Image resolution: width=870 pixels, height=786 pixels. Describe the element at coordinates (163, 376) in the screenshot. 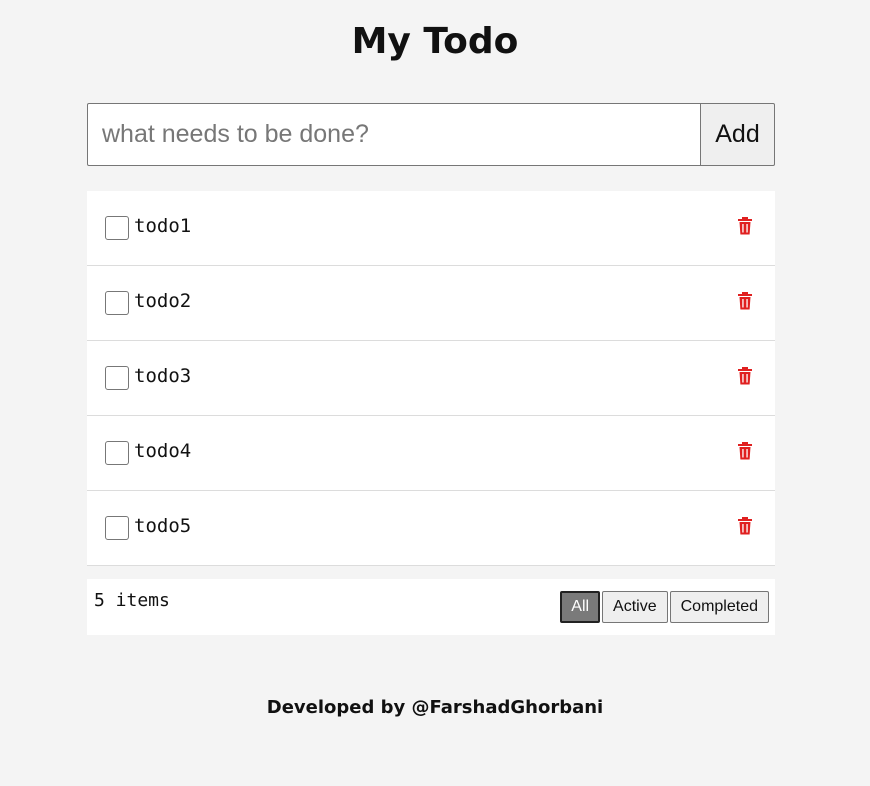

I see `todo-label: todo3` at that location.